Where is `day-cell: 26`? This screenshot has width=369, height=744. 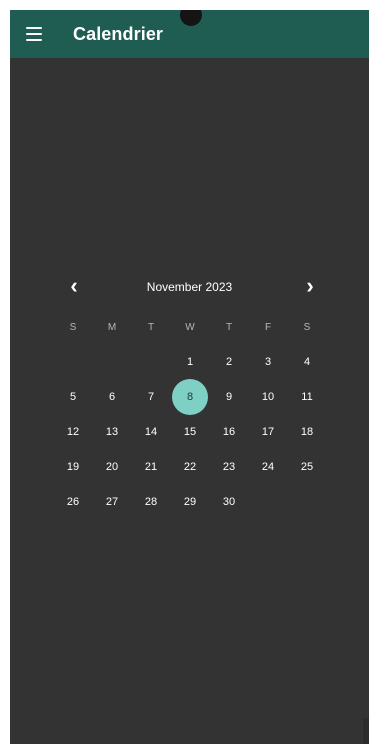 day-cell: 26 is located at coordinates (73, 502).